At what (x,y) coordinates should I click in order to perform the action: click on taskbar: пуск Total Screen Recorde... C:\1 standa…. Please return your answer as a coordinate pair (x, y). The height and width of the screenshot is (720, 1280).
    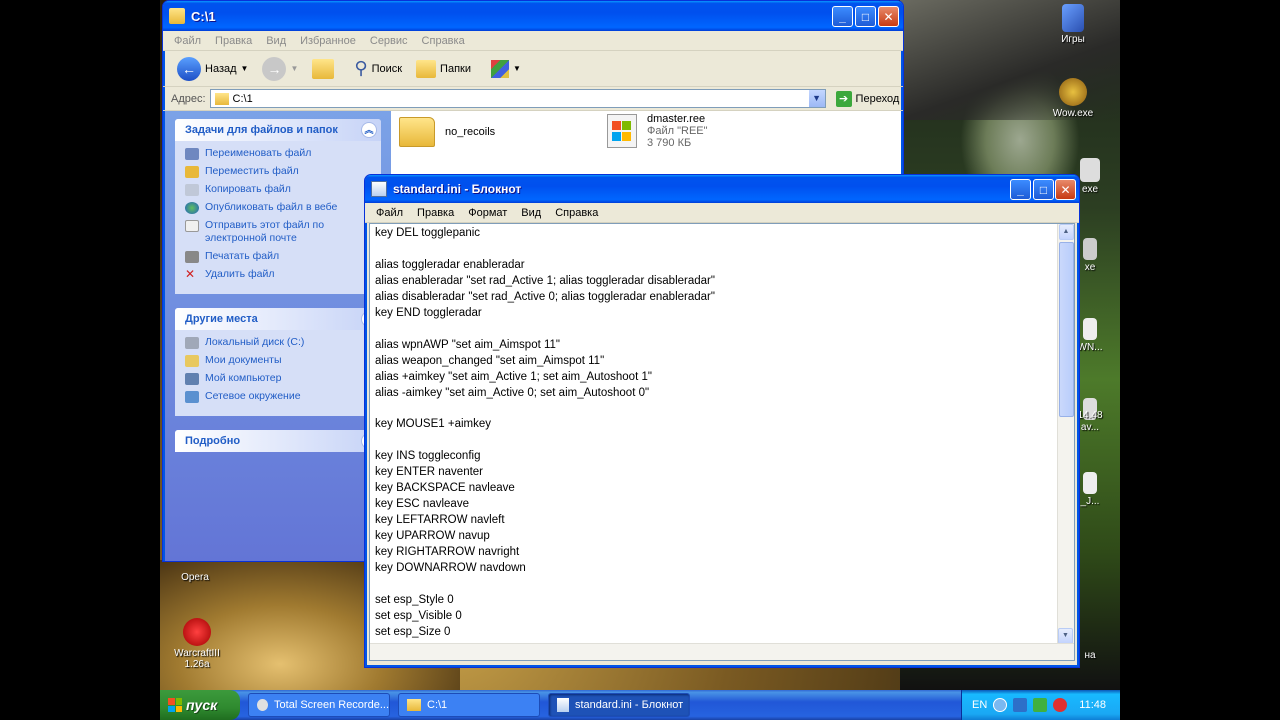
    Looking at the image, I should click on (640, 705).